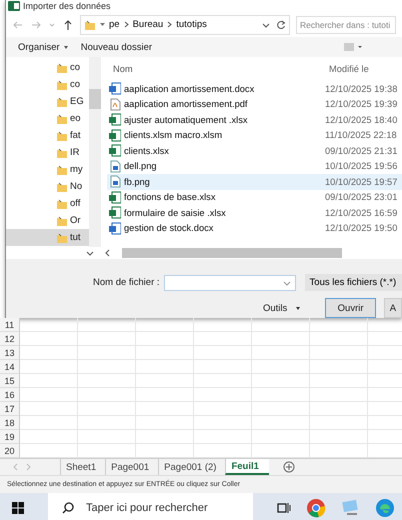 The width and height of the screenshot is (402, 520). What do you see at coordinates (247, 467) in the screenshot?
I see `sheet-tab: Feuil1` at bounding box center [247, 467].